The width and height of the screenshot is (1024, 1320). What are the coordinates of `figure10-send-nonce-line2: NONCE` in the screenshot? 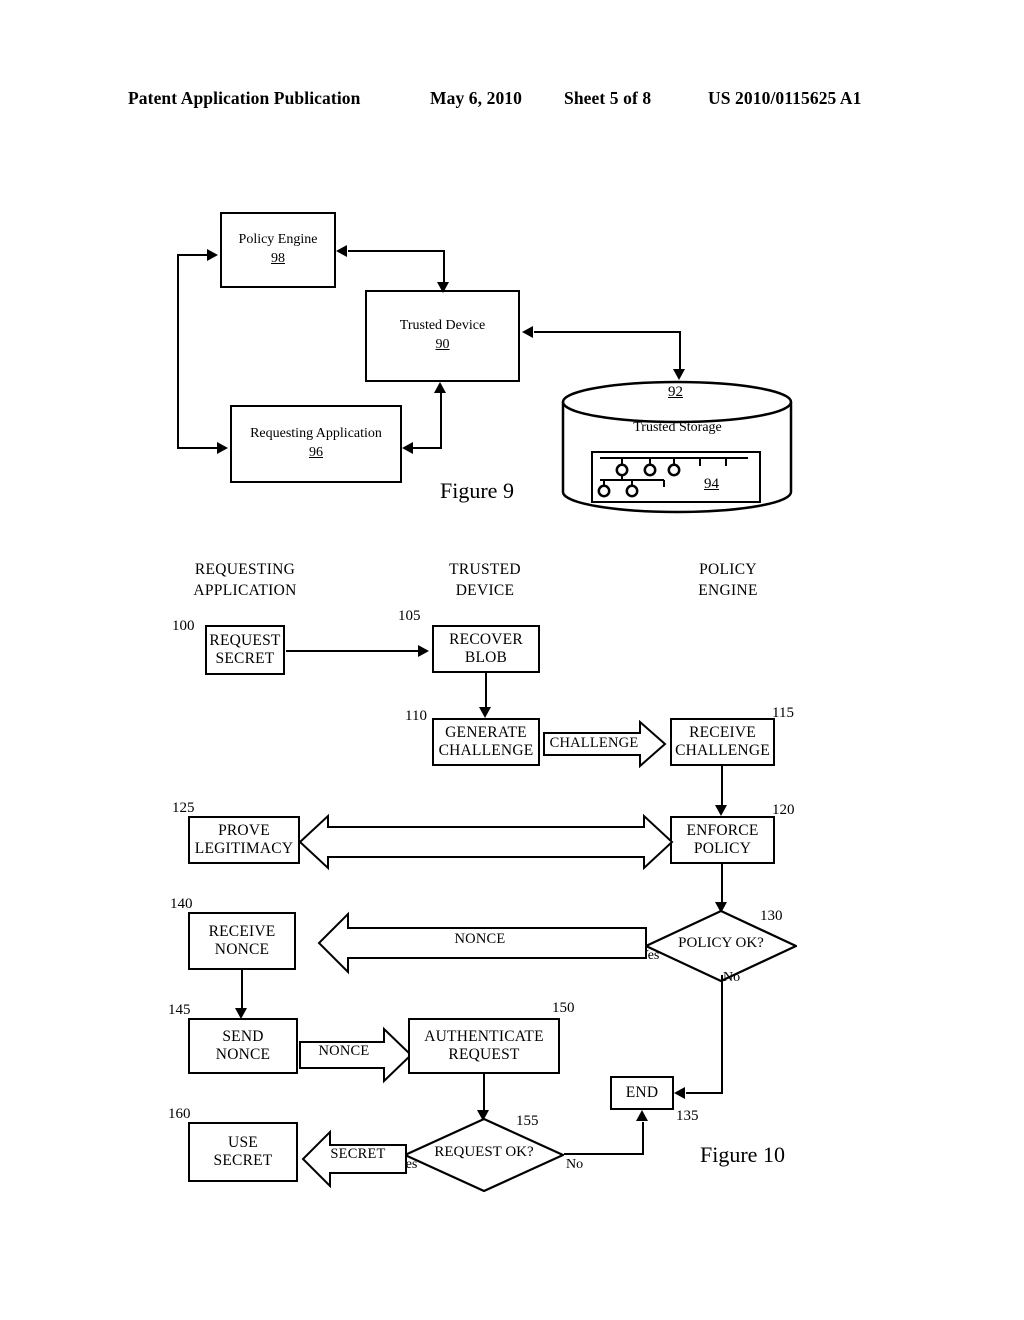 It's located at (243, 1054).